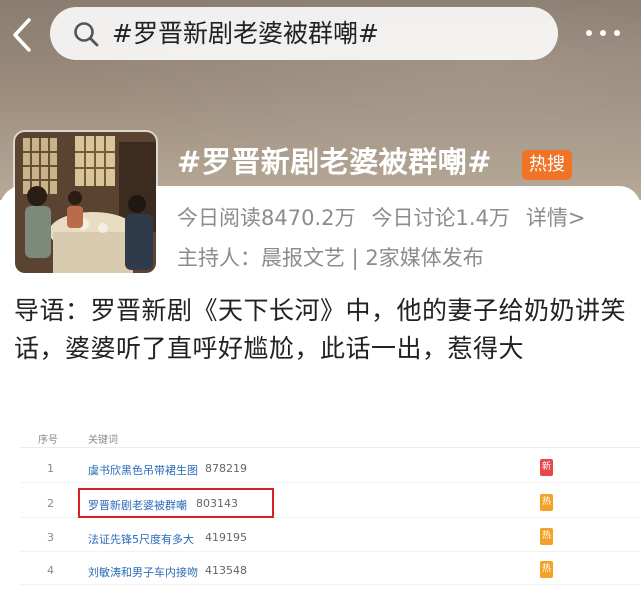 This screenshot has height=616, width=641. What do you see at coordinates (103, 440) in the screenshot?
I see `keyword-column-header: 关键词` at bounding box center [103, 440].